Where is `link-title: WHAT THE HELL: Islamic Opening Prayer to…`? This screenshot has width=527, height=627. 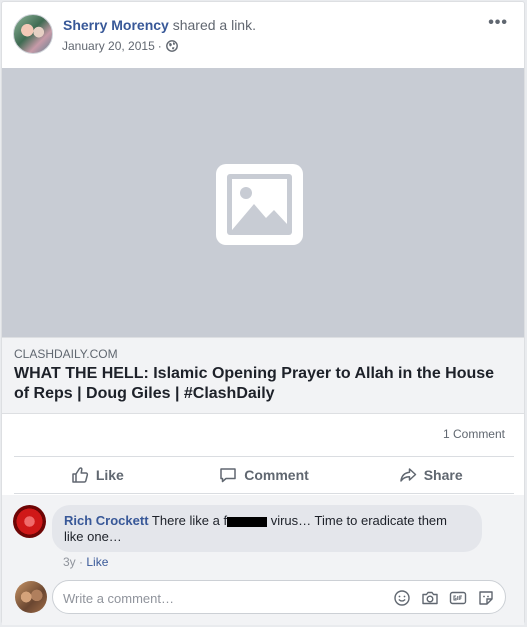 link-title: WHAT THE HELL: Islamic Opening Prayer to… is located at coordinates (263, 384).